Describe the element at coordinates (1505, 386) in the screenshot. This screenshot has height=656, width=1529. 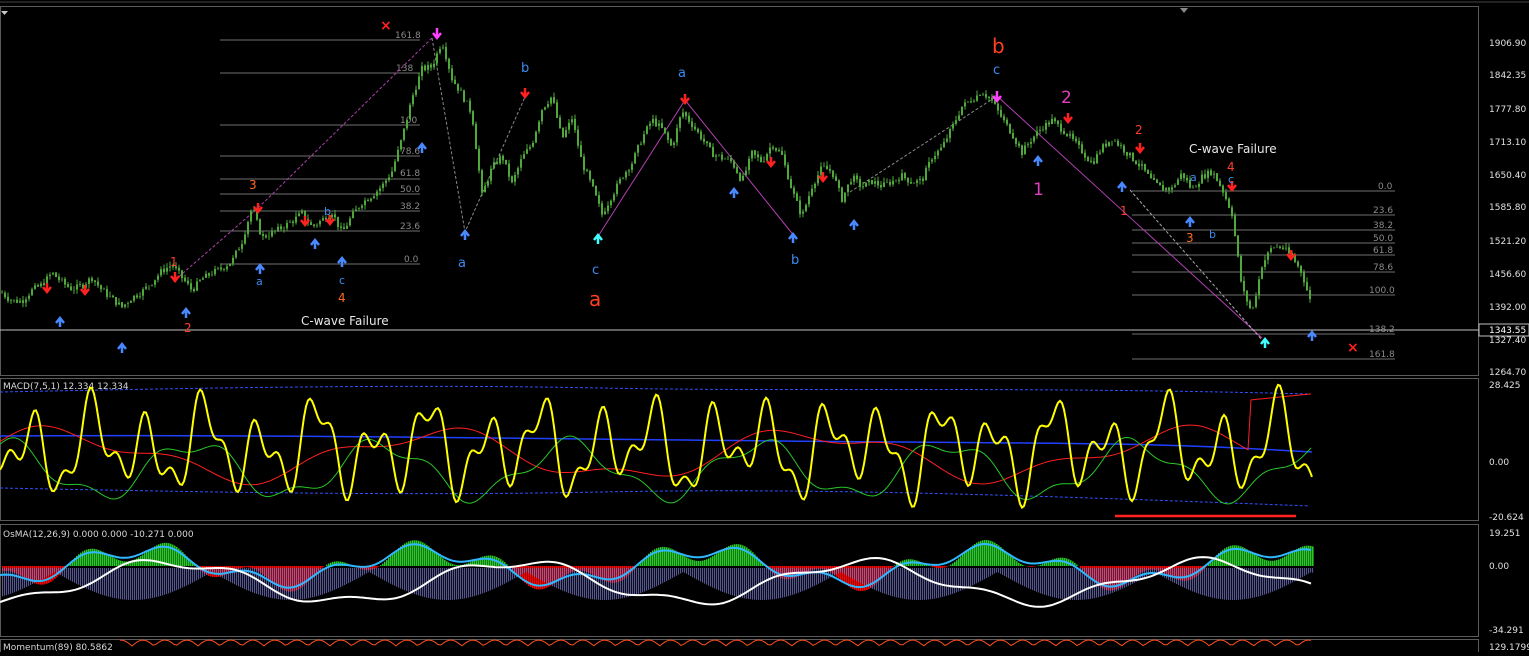
I see `macd-tick: 28.425` at that location.